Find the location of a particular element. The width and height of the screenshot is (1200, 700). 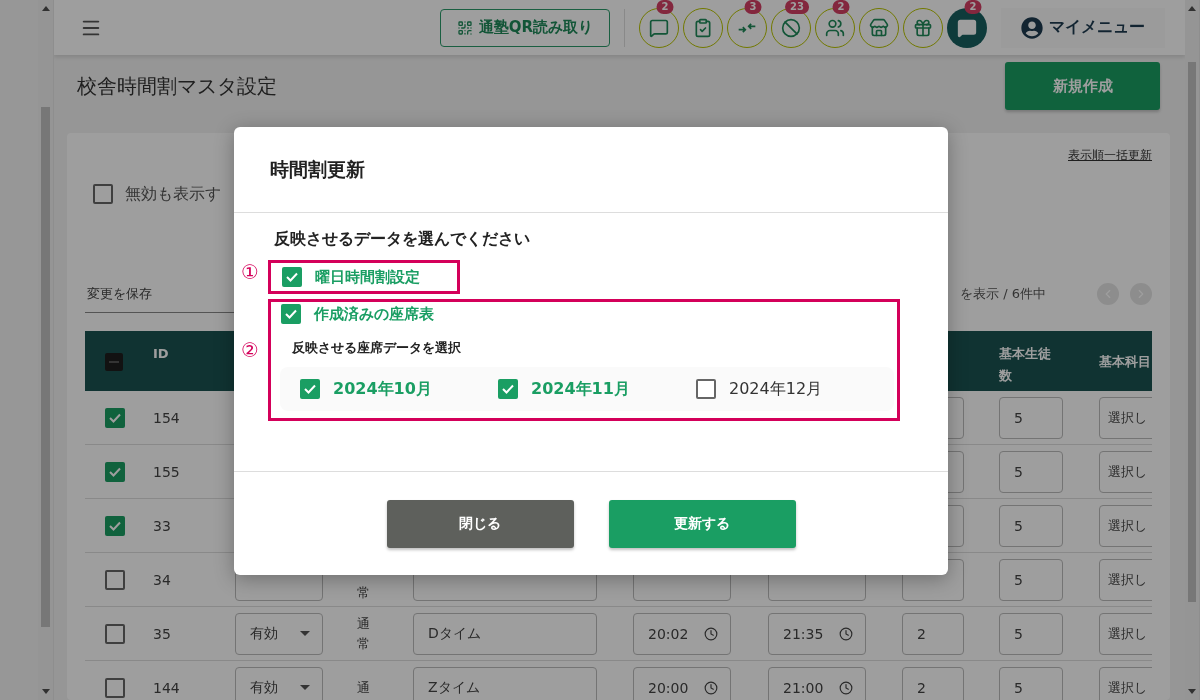

gift-icon is located at coordinates (923, 27).